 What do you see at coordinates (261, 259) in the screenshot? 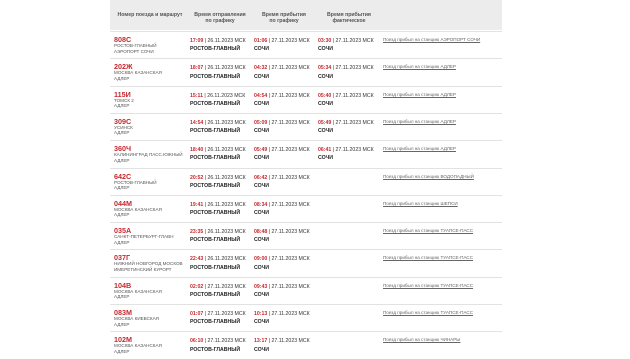
I see `arrival-time: 09:00` at bounding box center [261, 259].